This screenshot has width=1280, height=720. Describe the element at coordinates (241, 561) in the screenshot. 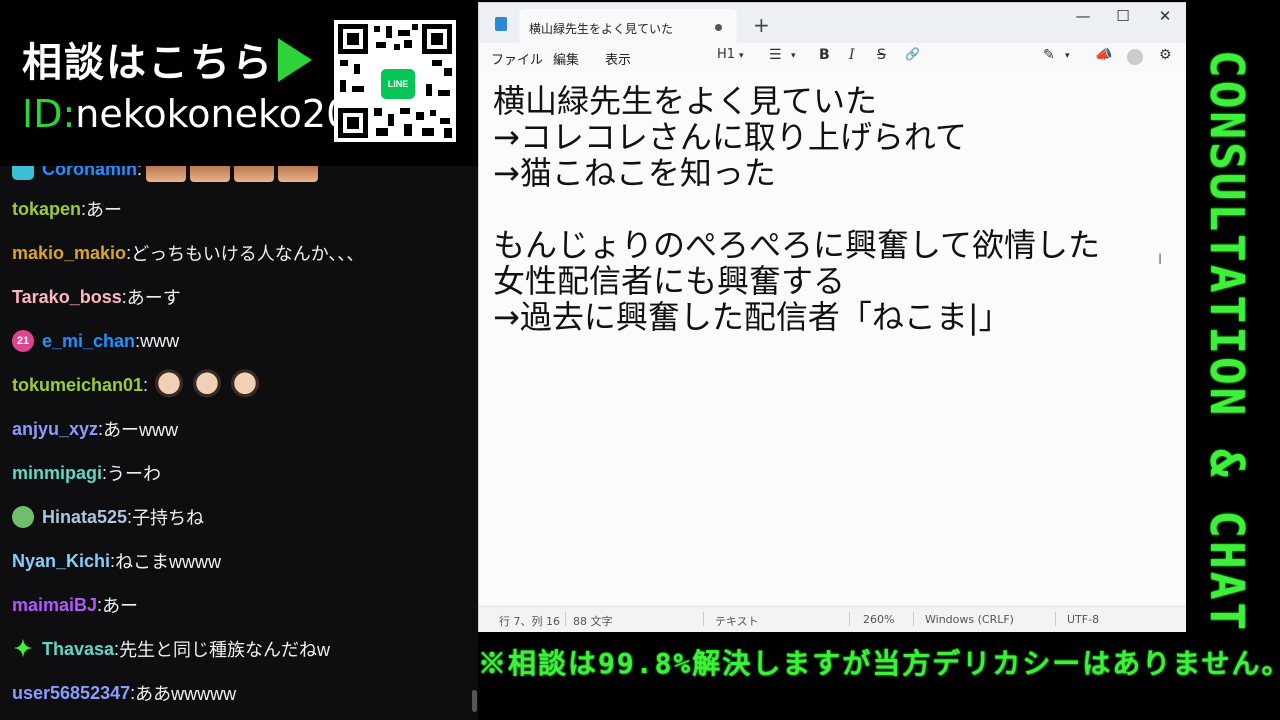

I see `chat-message: Nyan_Kichi: ねこまwwww` at that location.